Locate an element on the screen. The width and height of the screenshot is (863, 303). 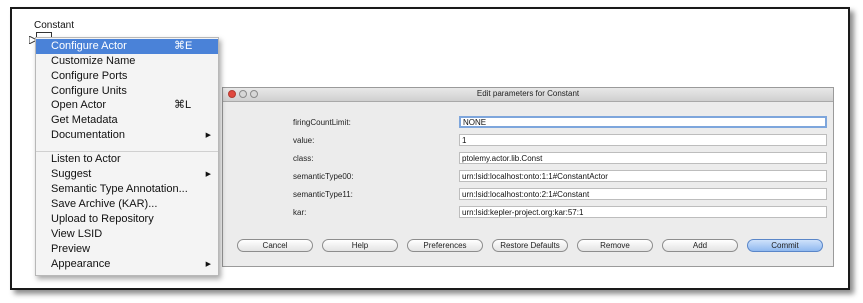
shortcut-label: ⌘E is located at coordinates (183, 46).